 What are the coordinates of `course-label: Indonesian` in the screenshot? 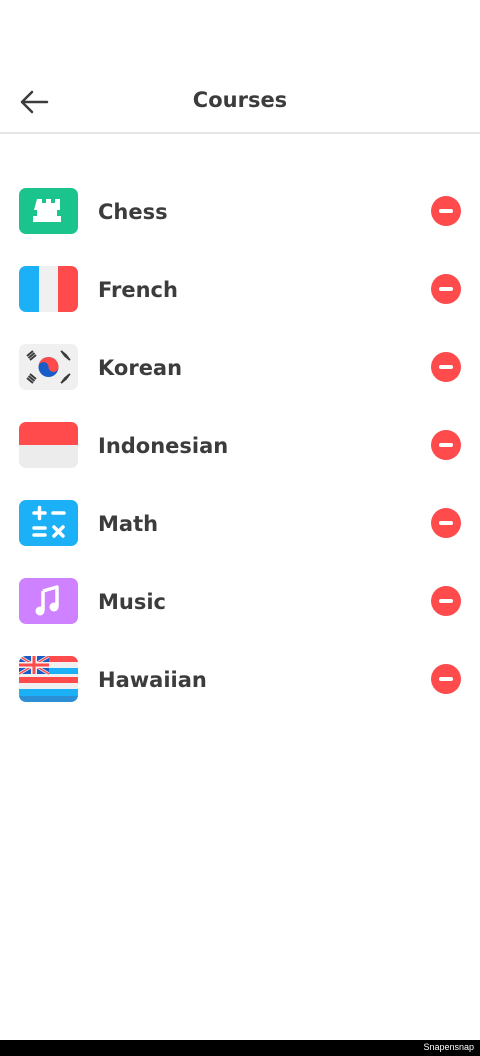 It's located at (163, 446).